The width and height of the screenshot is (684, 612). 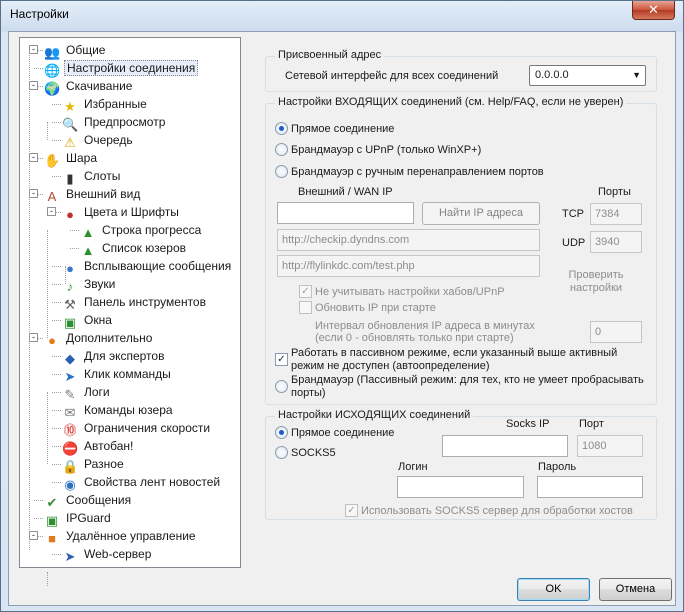 I want to click on ignore-hubs-checkbox: ✓, so click(x=305, y=291).